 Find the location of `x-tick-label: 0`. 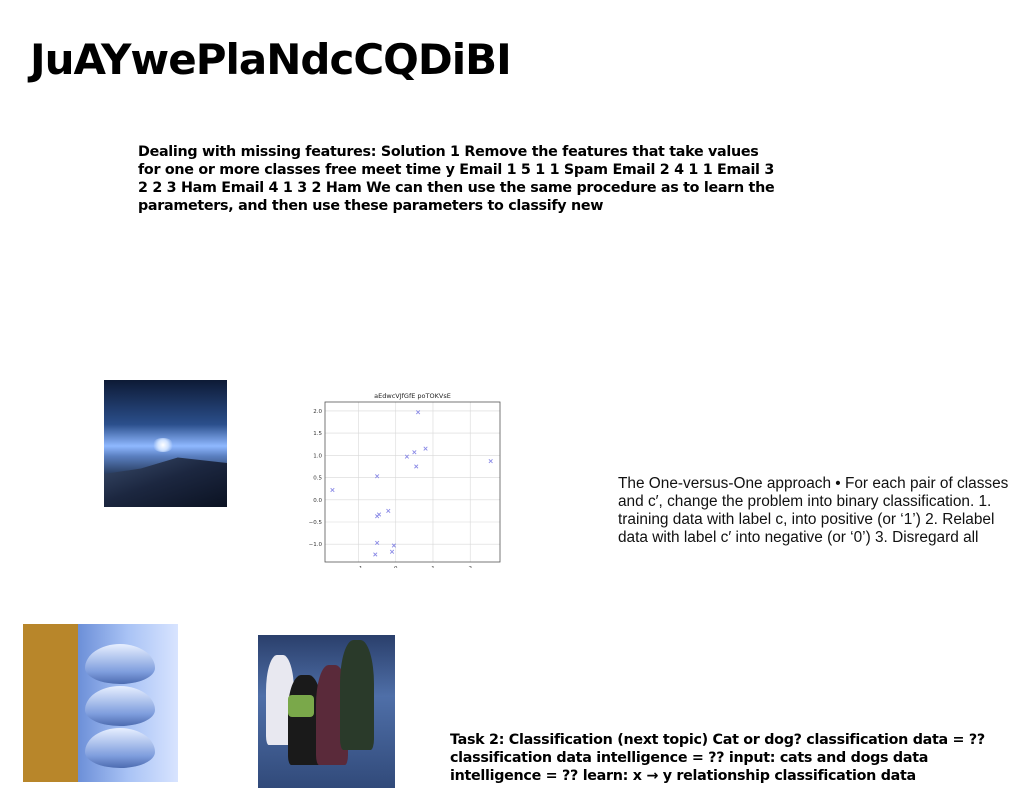

x-tick-label: 0 is located at coordinates (396, 567).